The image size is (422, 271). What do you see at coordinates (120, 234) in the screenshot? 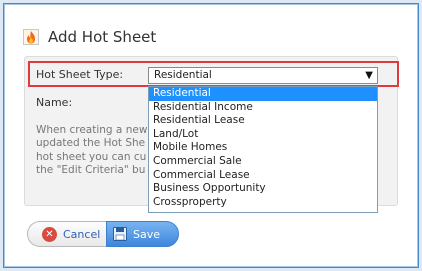
I see `save-icon` at bounding box center [120, 234].